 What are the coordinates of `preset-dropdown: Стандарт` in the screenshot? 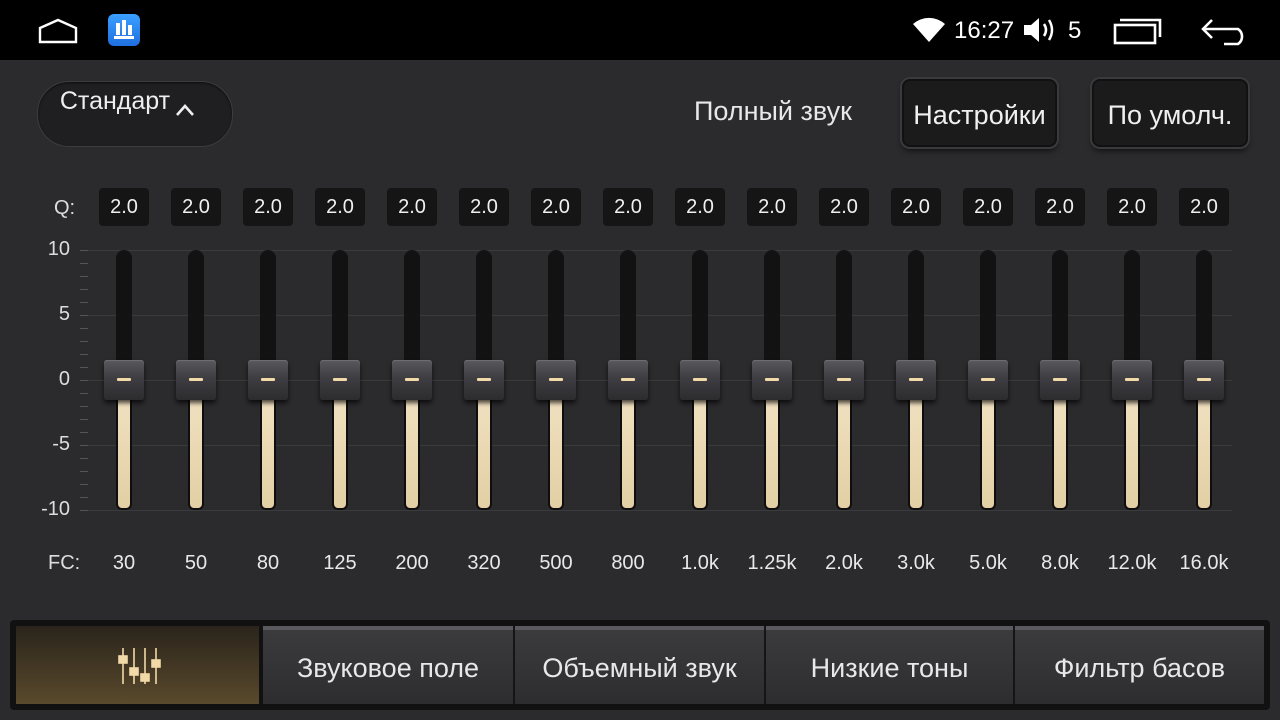 It's located at (135, 114).